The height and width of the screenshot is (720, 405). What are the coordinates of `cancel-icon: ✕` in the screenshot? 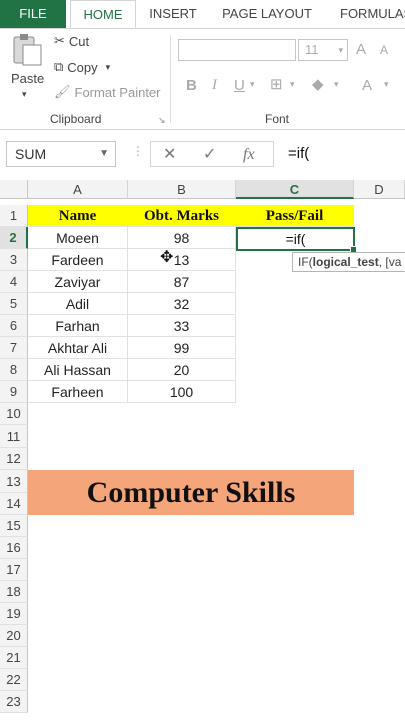 It's located at (169, 155).